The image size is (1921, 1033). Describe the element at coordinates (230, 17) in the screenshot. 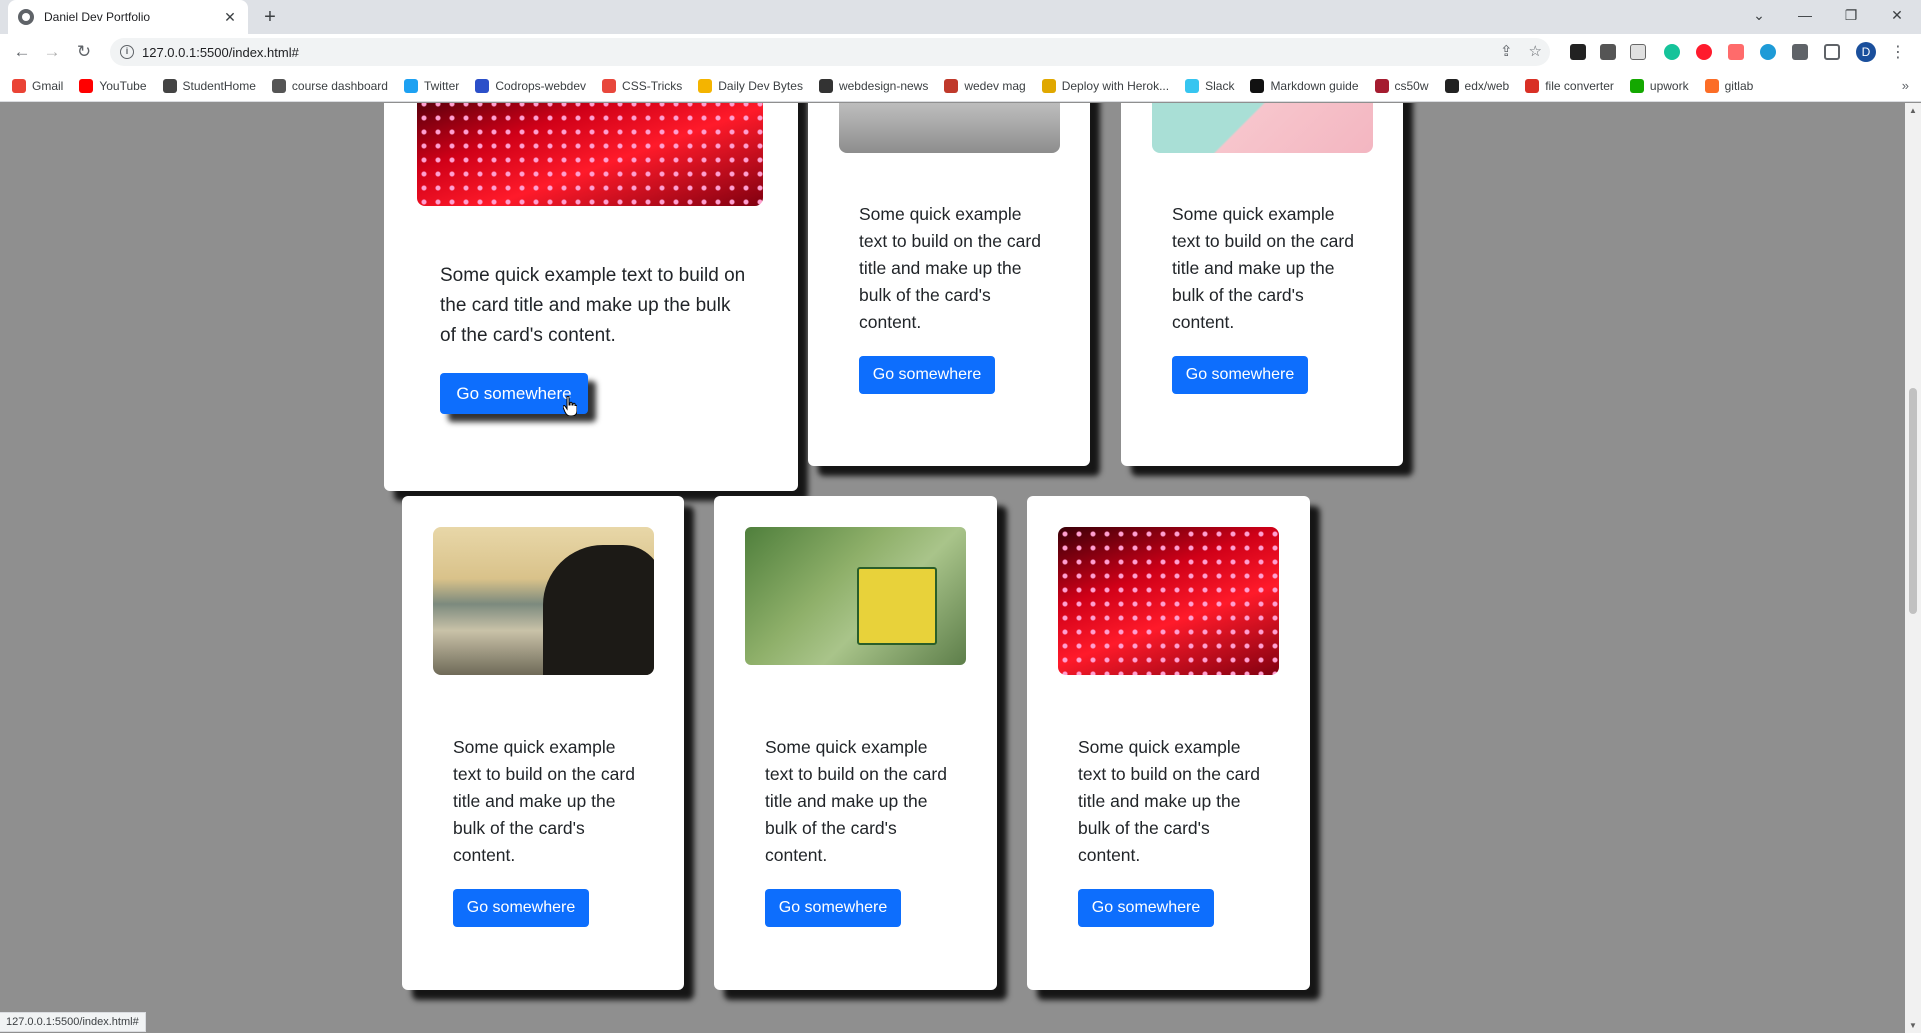

I see `close-tab-icon: ✕` at that location.